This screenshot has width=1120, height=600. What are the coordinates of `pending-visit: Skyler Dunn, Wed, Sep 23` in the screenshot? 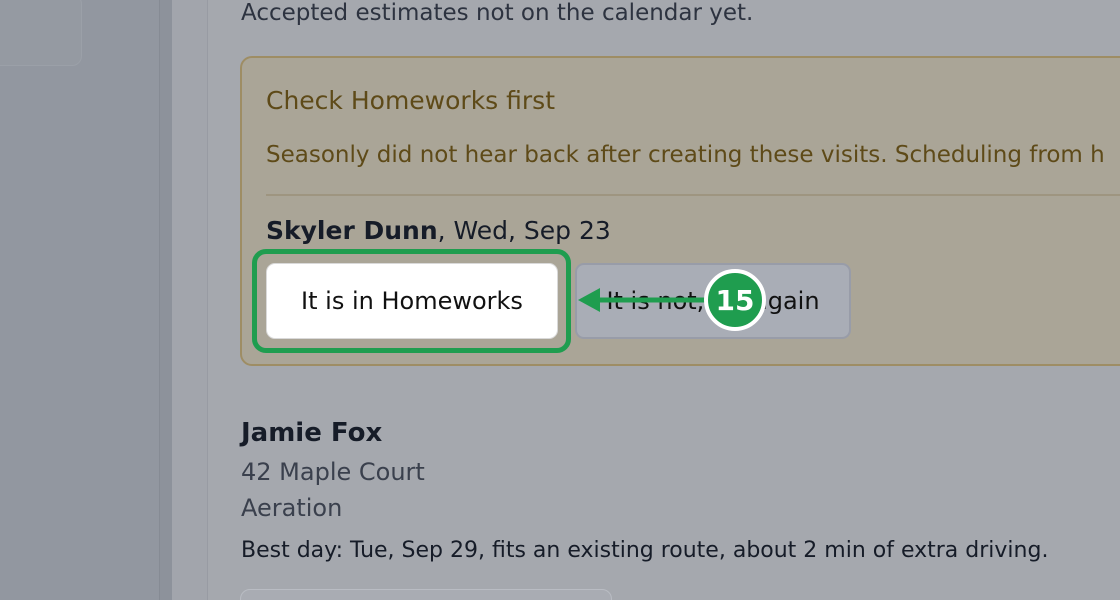 It's located at (438, 230).